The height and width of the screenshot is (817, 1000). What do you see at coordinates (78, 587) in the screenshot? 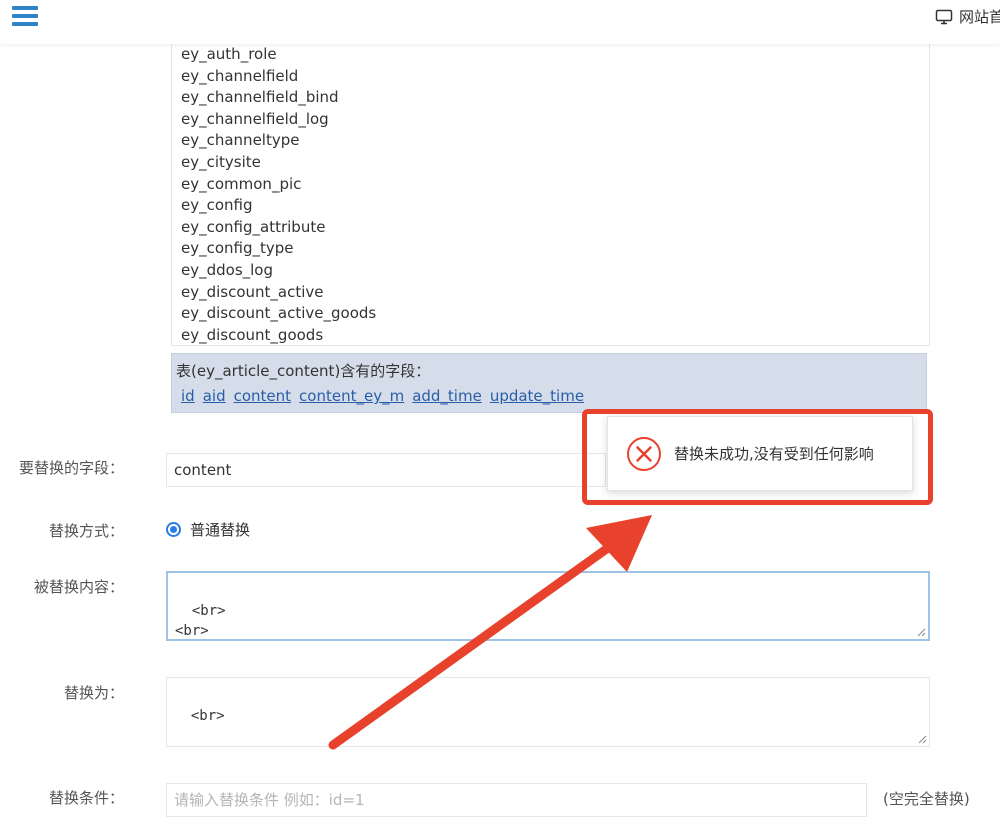
I see `replaced-content-label: 被替换内容：` at bounding box center [78, 587].